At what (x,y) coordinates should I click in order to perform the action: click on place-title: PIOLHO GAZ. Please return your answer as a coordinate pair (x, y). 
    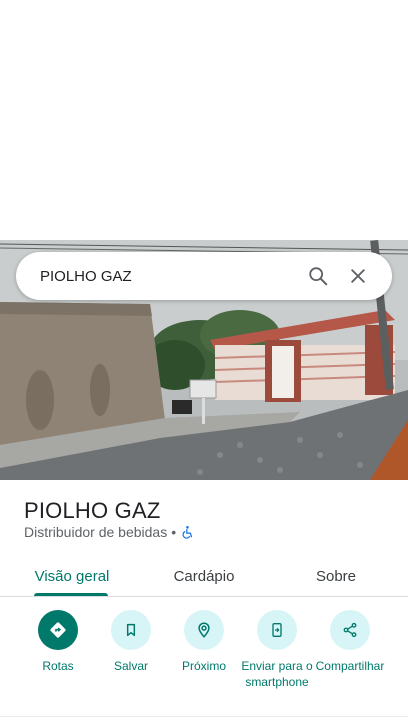
    Looking at the image, I should click on (92, 510).